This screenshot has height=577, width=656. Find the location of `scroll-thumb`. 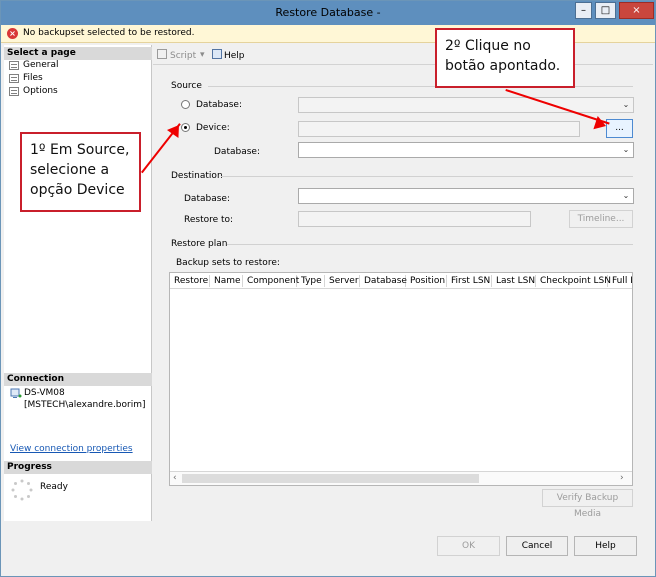

scroll-thumb is located at coordinates (330, 478).